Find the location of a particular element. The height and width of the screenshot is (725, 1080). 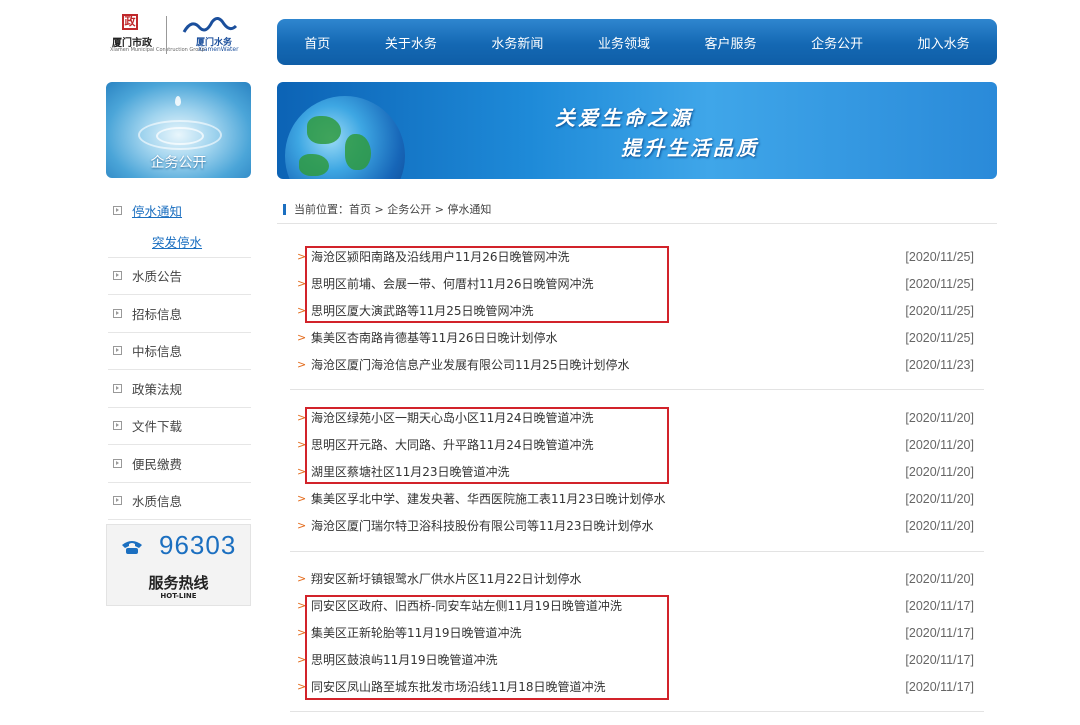

news-title: 海沧区绿苑小区一期天心岛小区11月24日晚管道冲洗 is located at coordinates (608, 417).